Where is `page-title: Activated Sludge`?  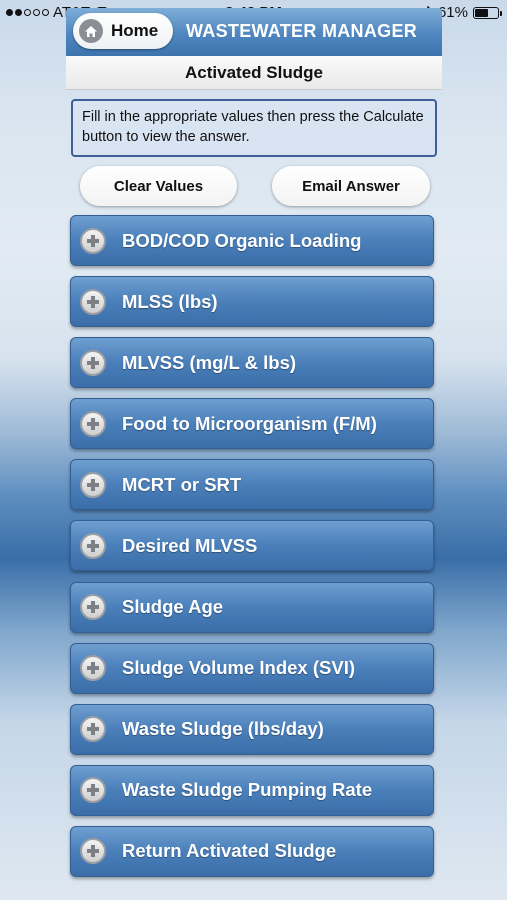 page-title: Activated Sludge is located at coordinates (254, 73).